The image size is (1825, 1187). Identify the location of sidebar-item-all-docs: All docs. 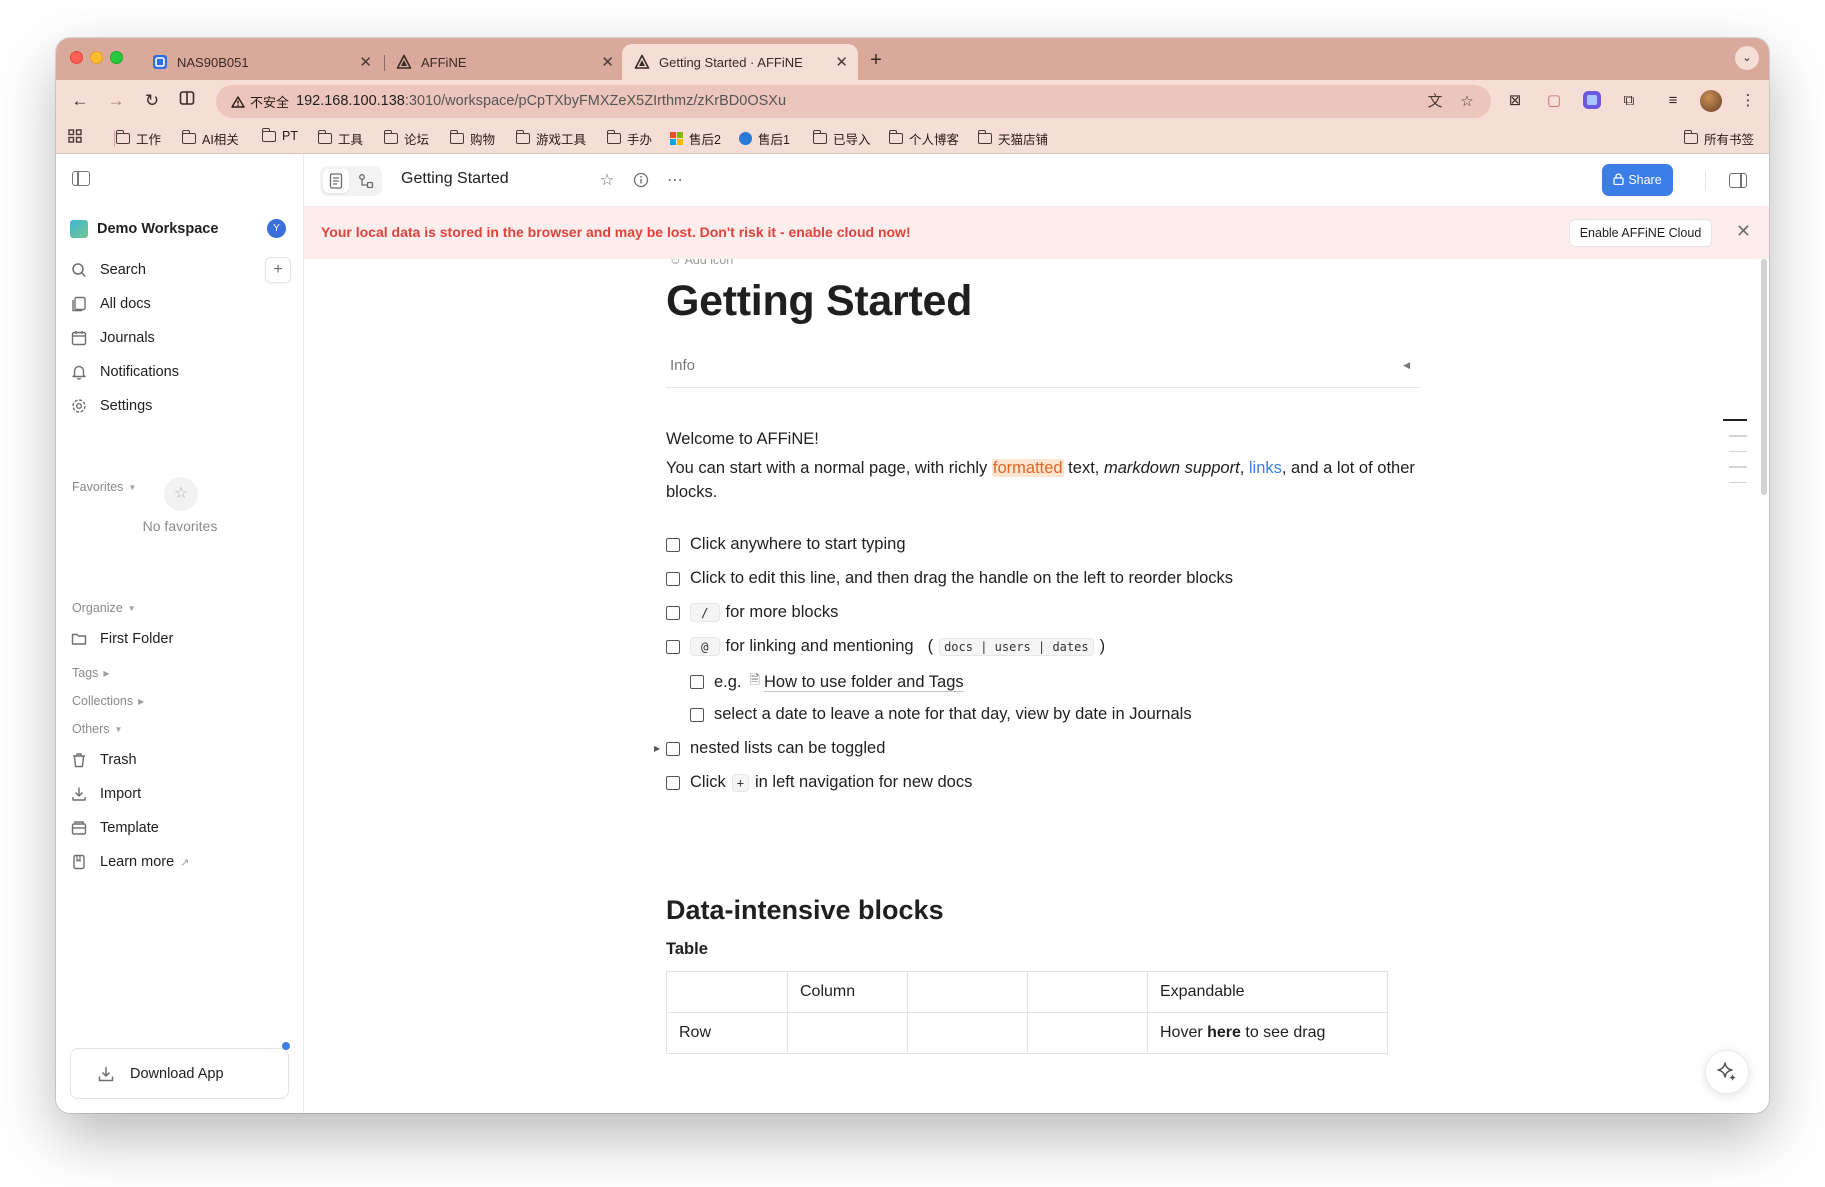
(181, 304).